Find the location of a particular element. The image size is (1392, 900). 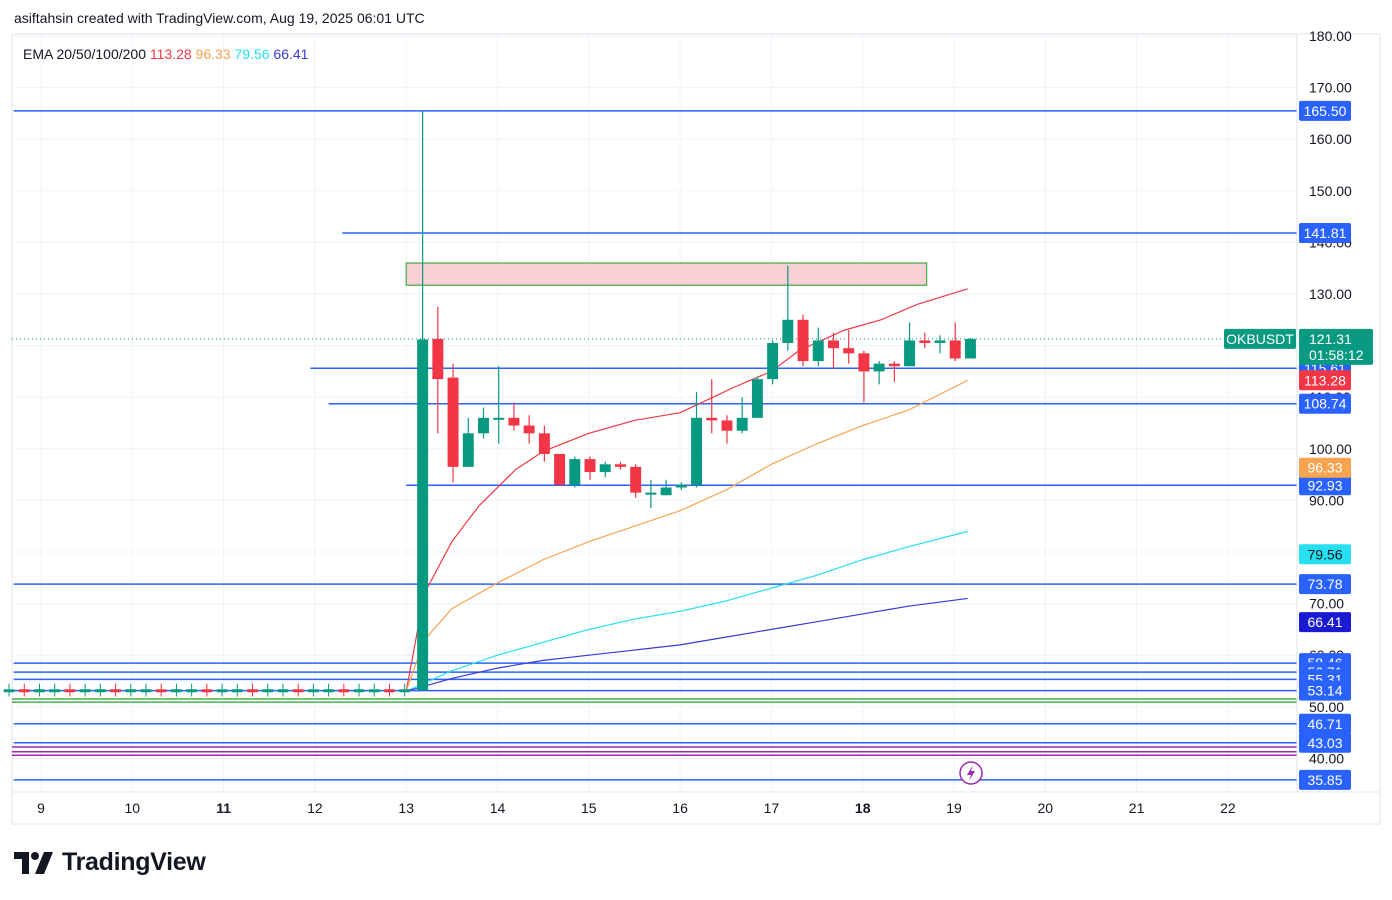

price-tick-3: 150.00 is located at coordinates (1330, 191).